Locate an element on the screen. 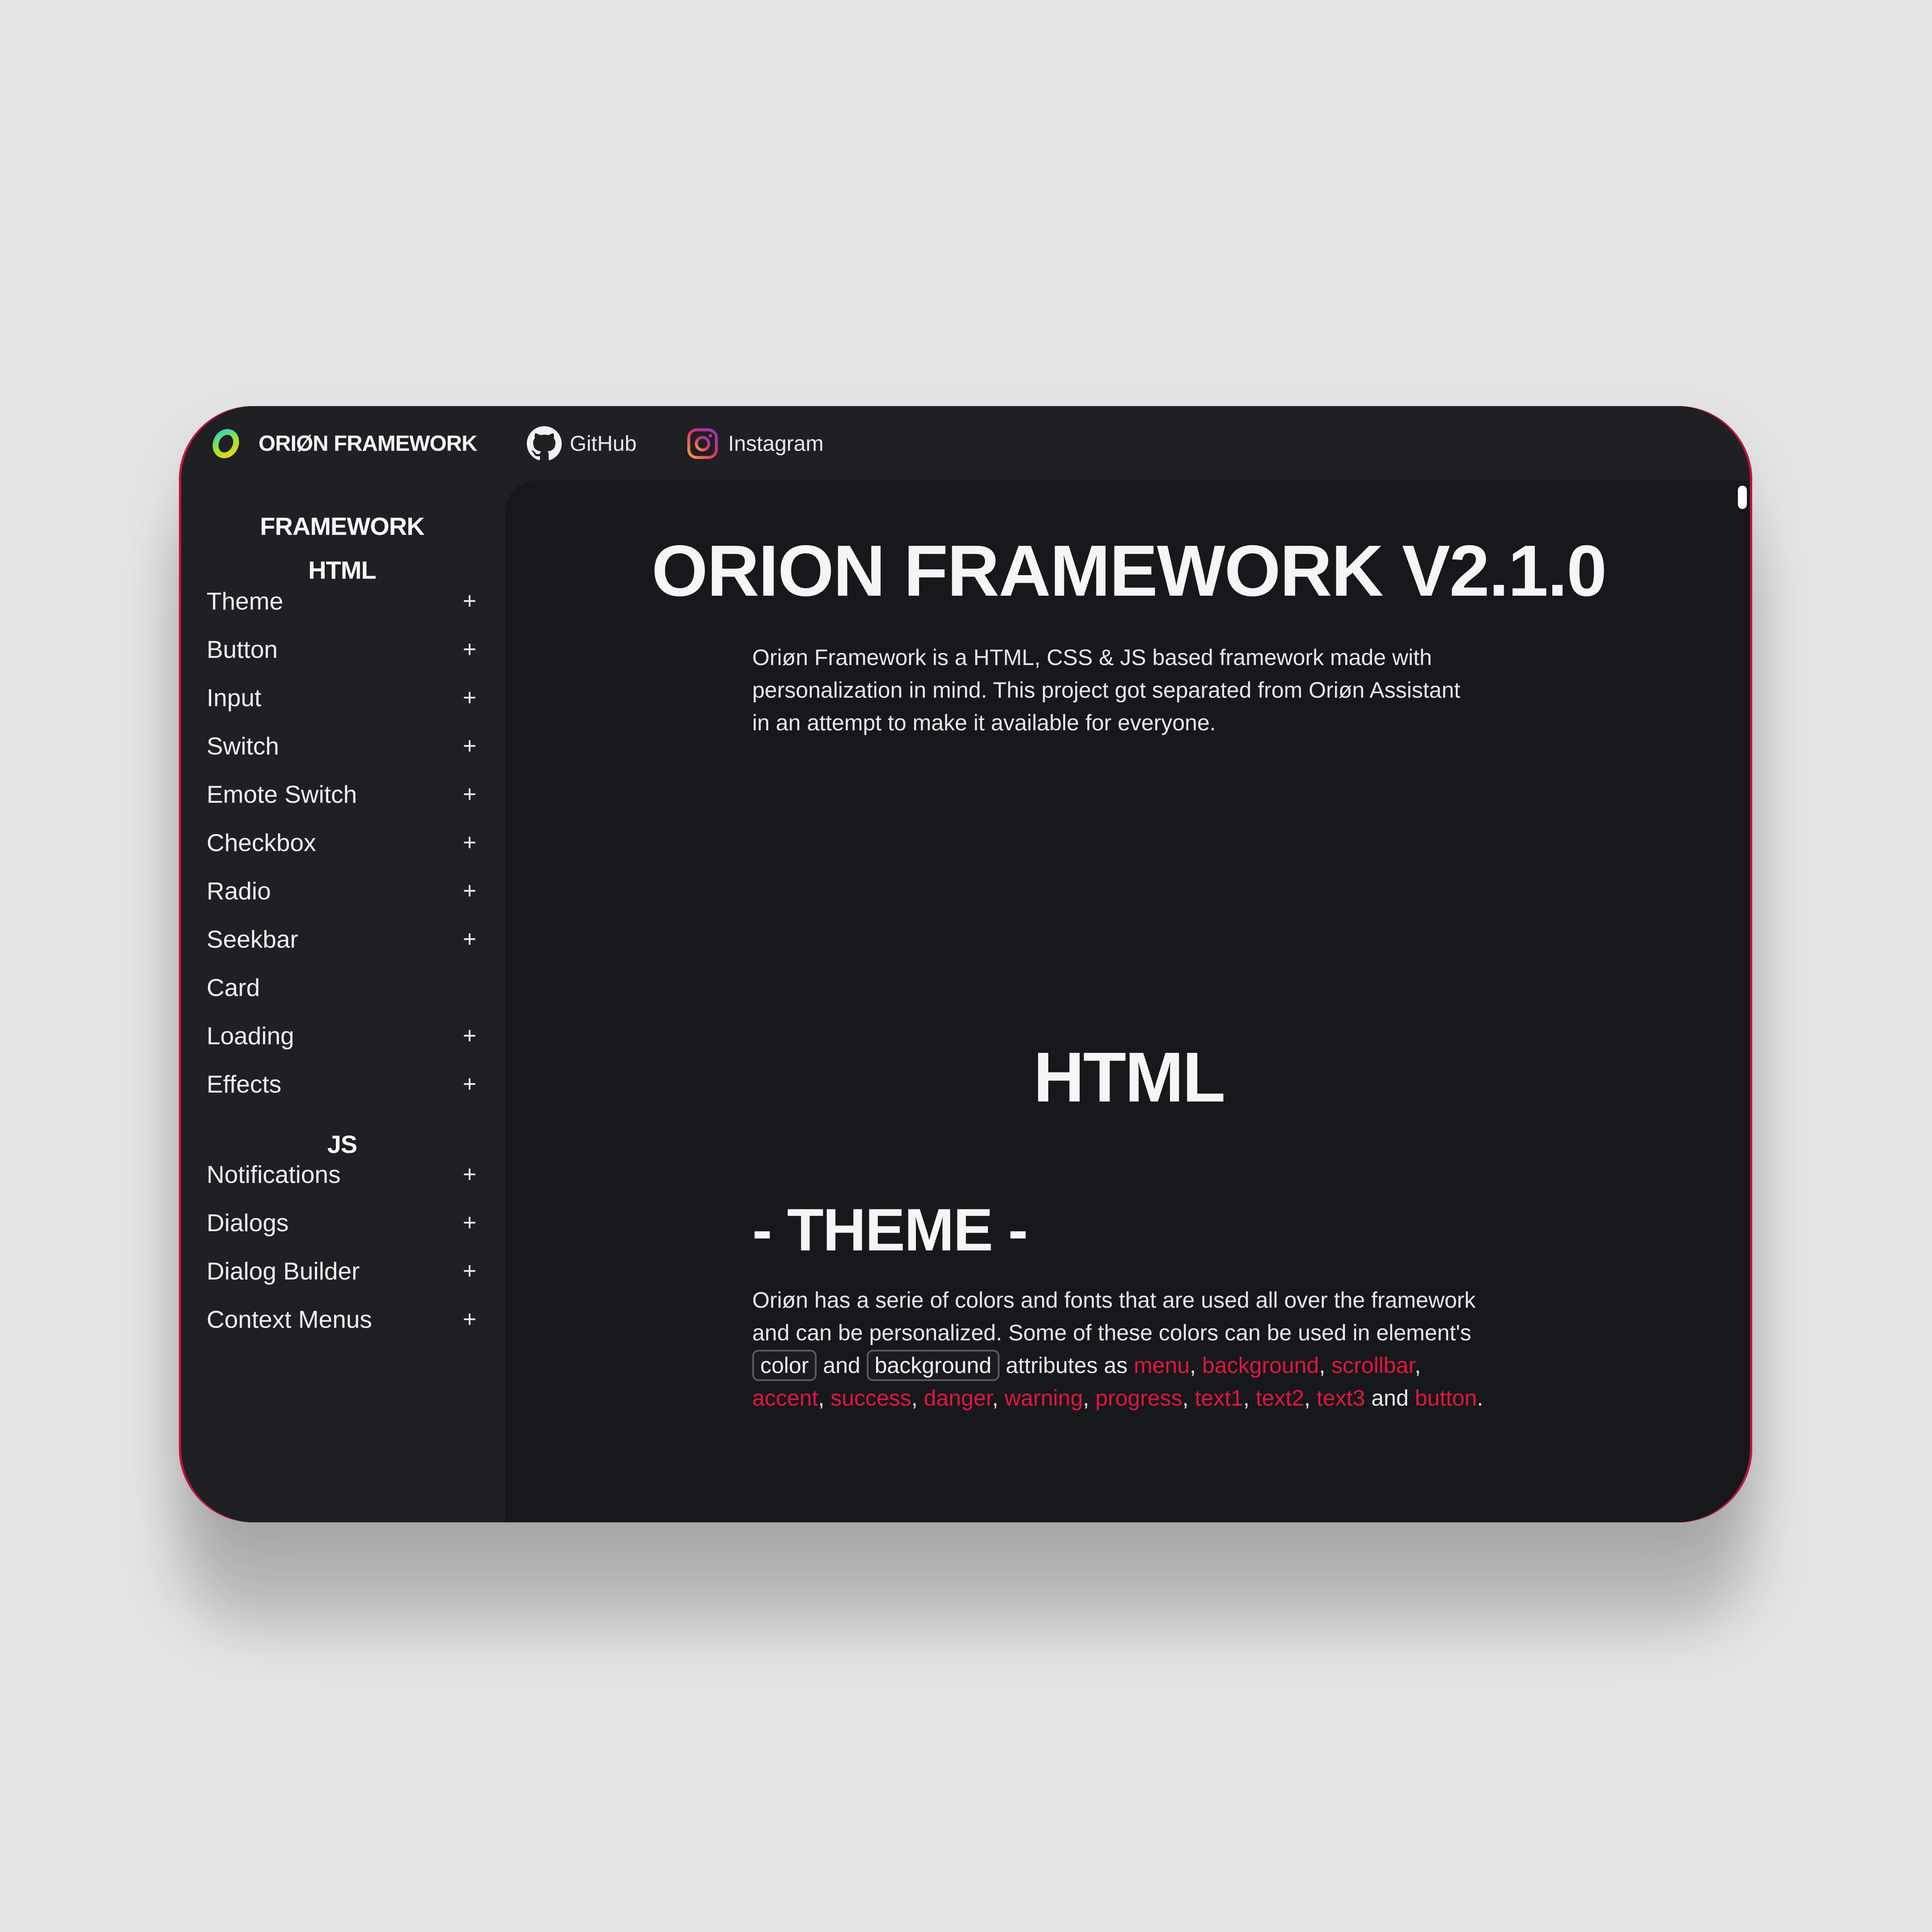  sidebar-item-input: Input + is located at coordinates (343, 697).